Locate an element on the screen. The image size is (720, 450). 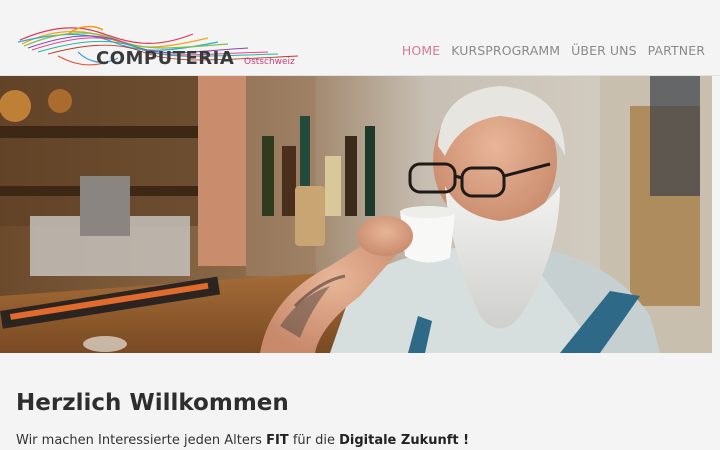
nav-item-partner: PARTNER is located at coordinates (676, 50).